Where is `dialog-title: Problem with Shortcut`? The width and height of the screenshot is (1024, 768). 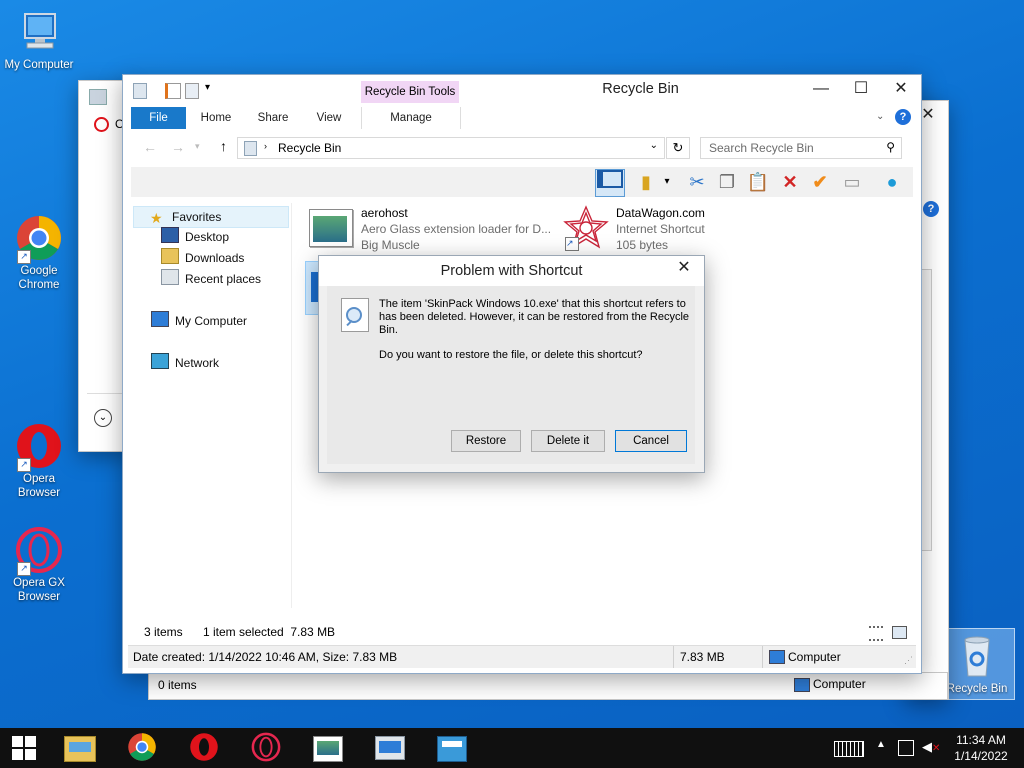
dialog-title: Problem with Shortcut is located at coordinates (511, 271).